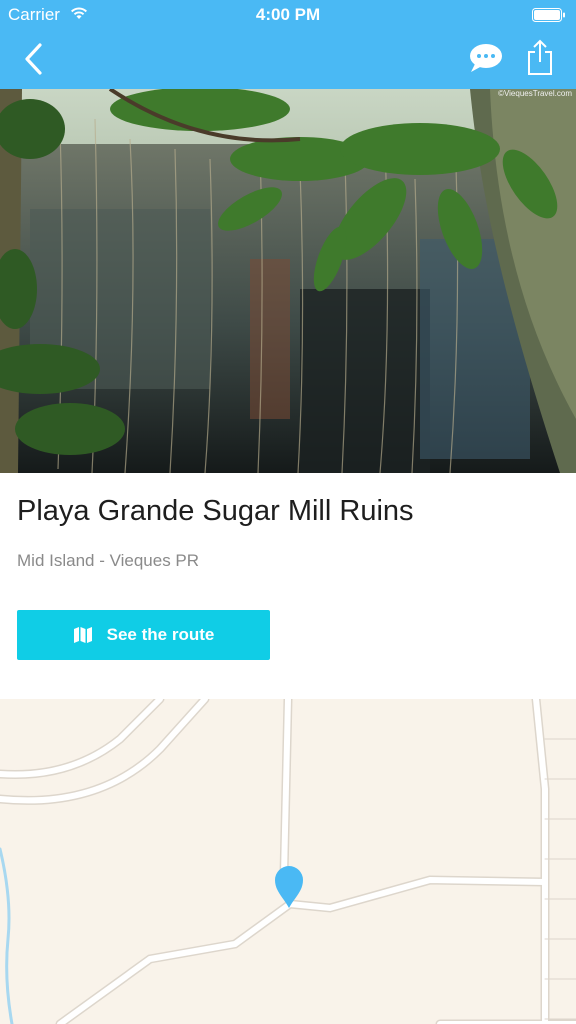 The width and height of the screenshot is (576, 1024). What do you see at coordinates (288, 44) in the screenshot?
I see `top-bar: Carrier 4:00 PM` at bounding box center [288, 44].